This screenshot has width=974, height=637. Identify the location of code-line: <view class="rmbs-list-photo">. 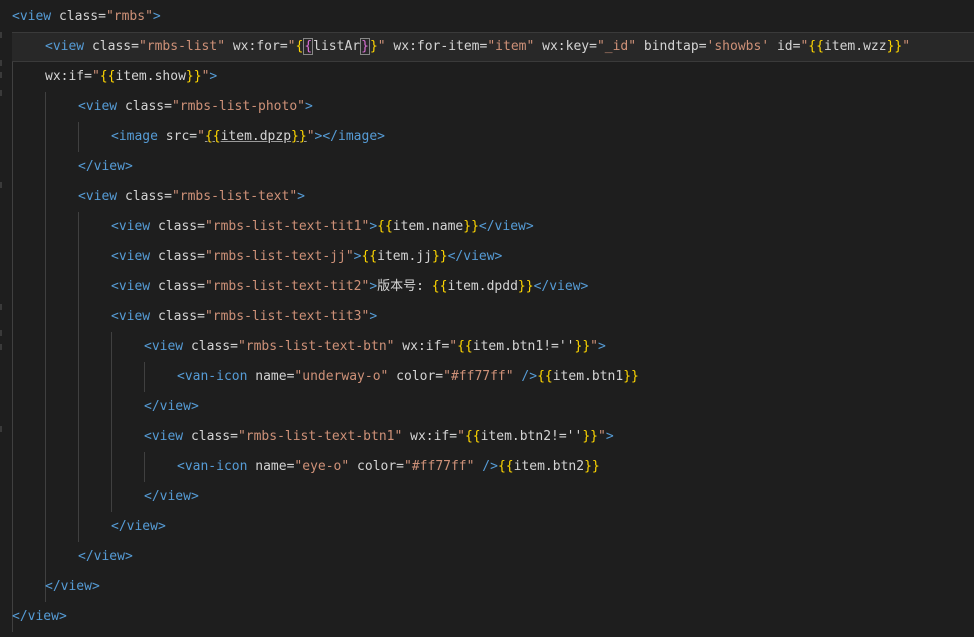
(487, 107).